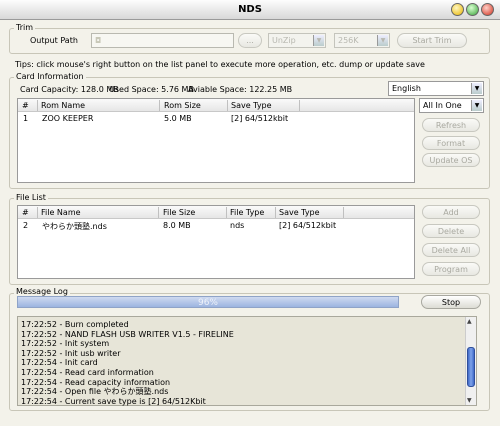 The height and width of the screenshot is (426, 500). Describe the element at coordinates (451, 269) in the screenshot. I see `program-button: Program` at that location.